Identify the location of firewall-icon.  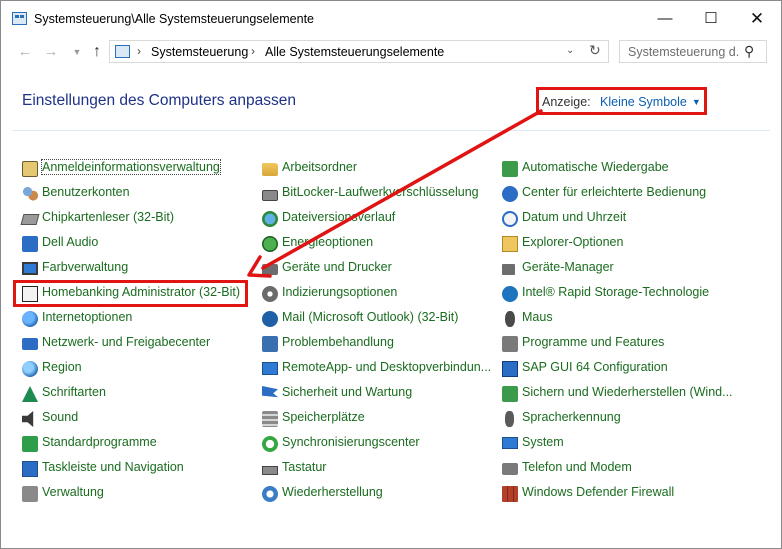
(510, 494).